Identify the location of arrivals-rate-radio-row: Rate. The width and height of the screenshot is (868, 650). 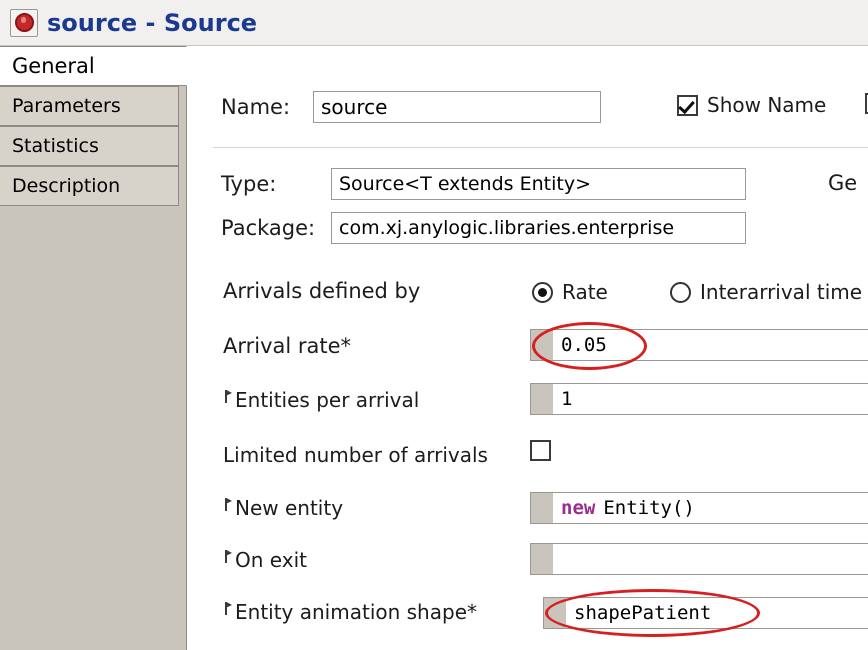
(570, 292).